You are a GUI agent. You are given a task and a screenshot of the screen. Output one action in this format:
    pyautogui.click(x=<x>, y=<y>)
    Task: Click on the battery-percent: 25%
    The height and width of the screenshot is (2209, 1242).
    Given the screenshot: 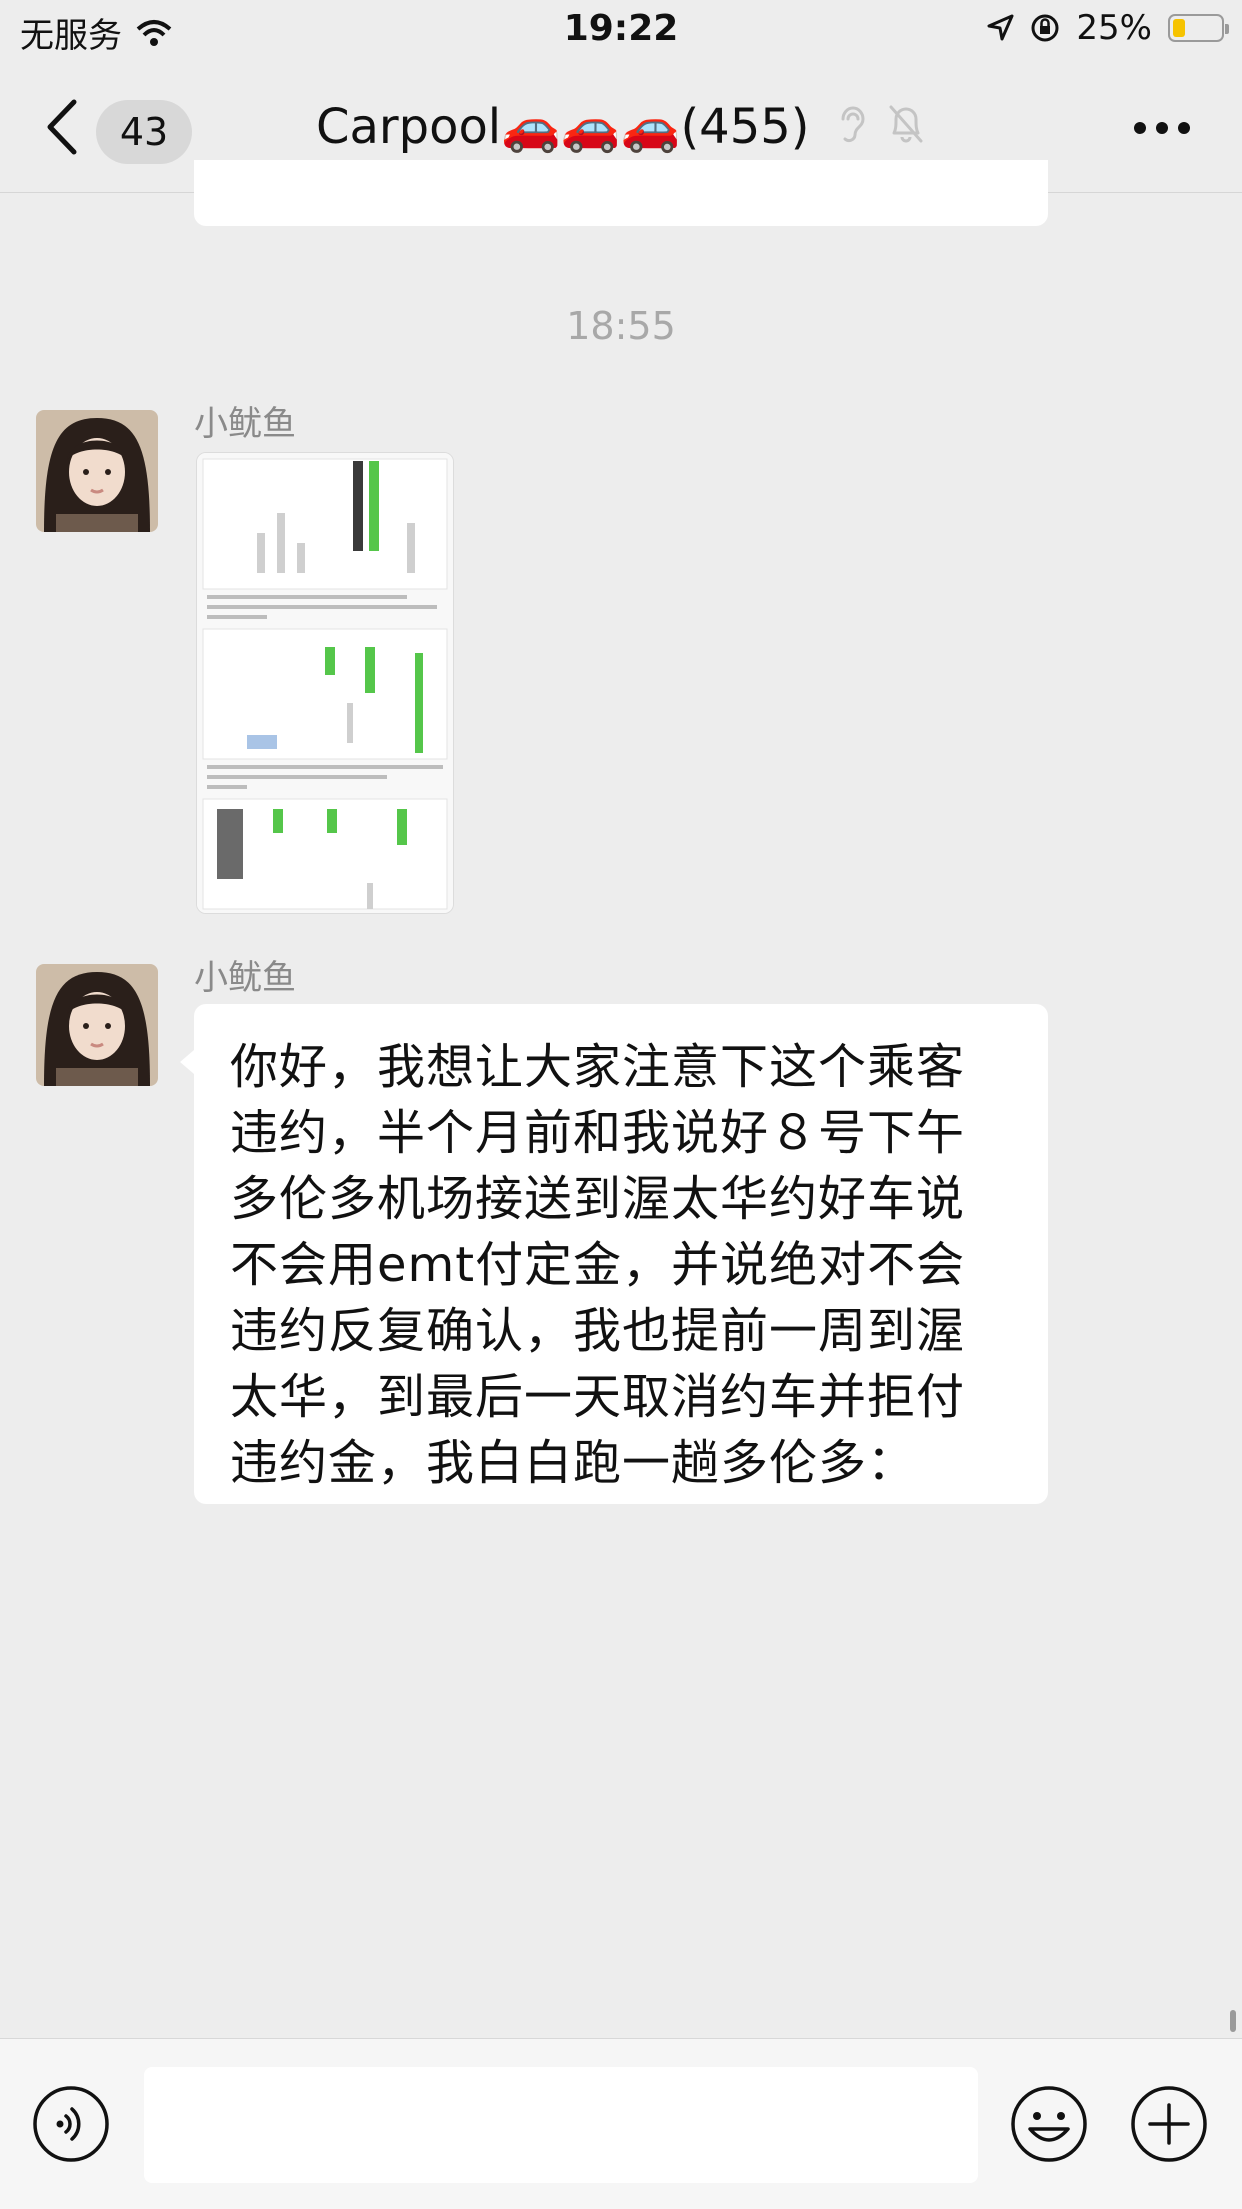 What is the action you would take?
    pyautogui.click(x=1114, y=28)
    